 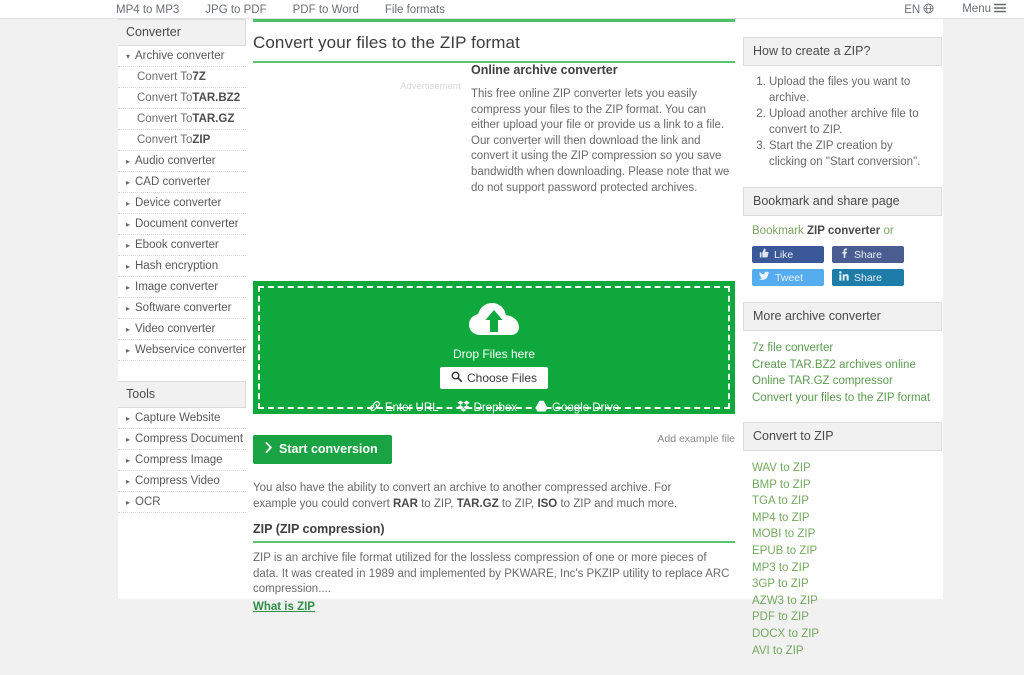 What do you see at coordinates (182, 245) in the screenshot?
I see `sidebar-item-ebook-converter: ▸ Ebook converter` at bounding box center [182, 245].